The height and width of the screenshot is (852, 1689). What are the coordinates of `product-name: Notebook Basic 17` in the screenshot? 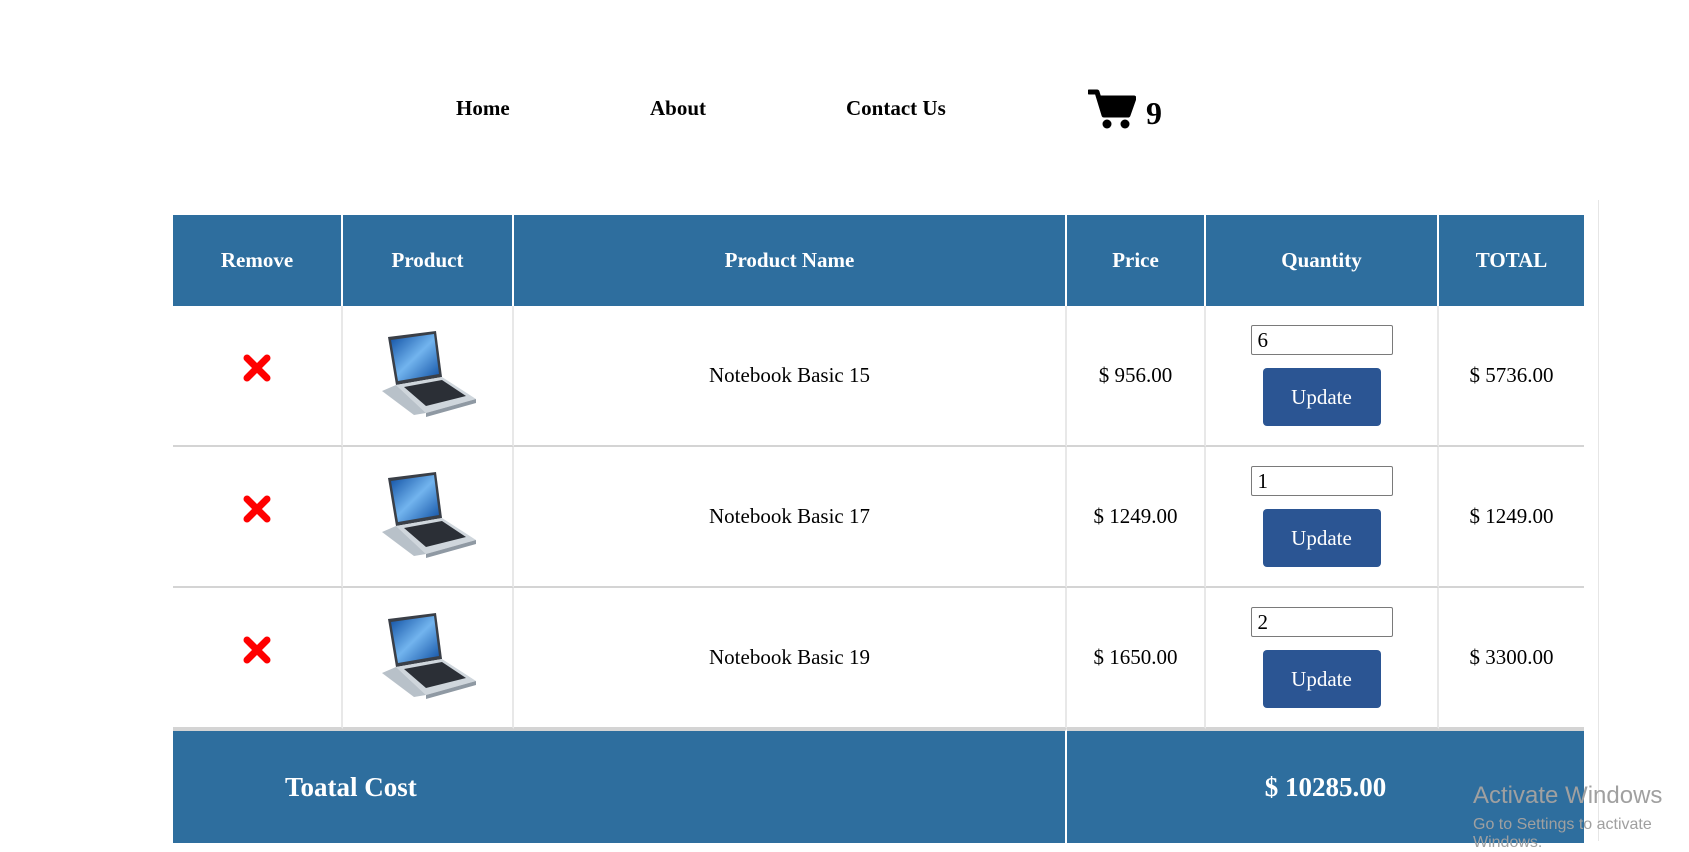 It's located at (790, 517).